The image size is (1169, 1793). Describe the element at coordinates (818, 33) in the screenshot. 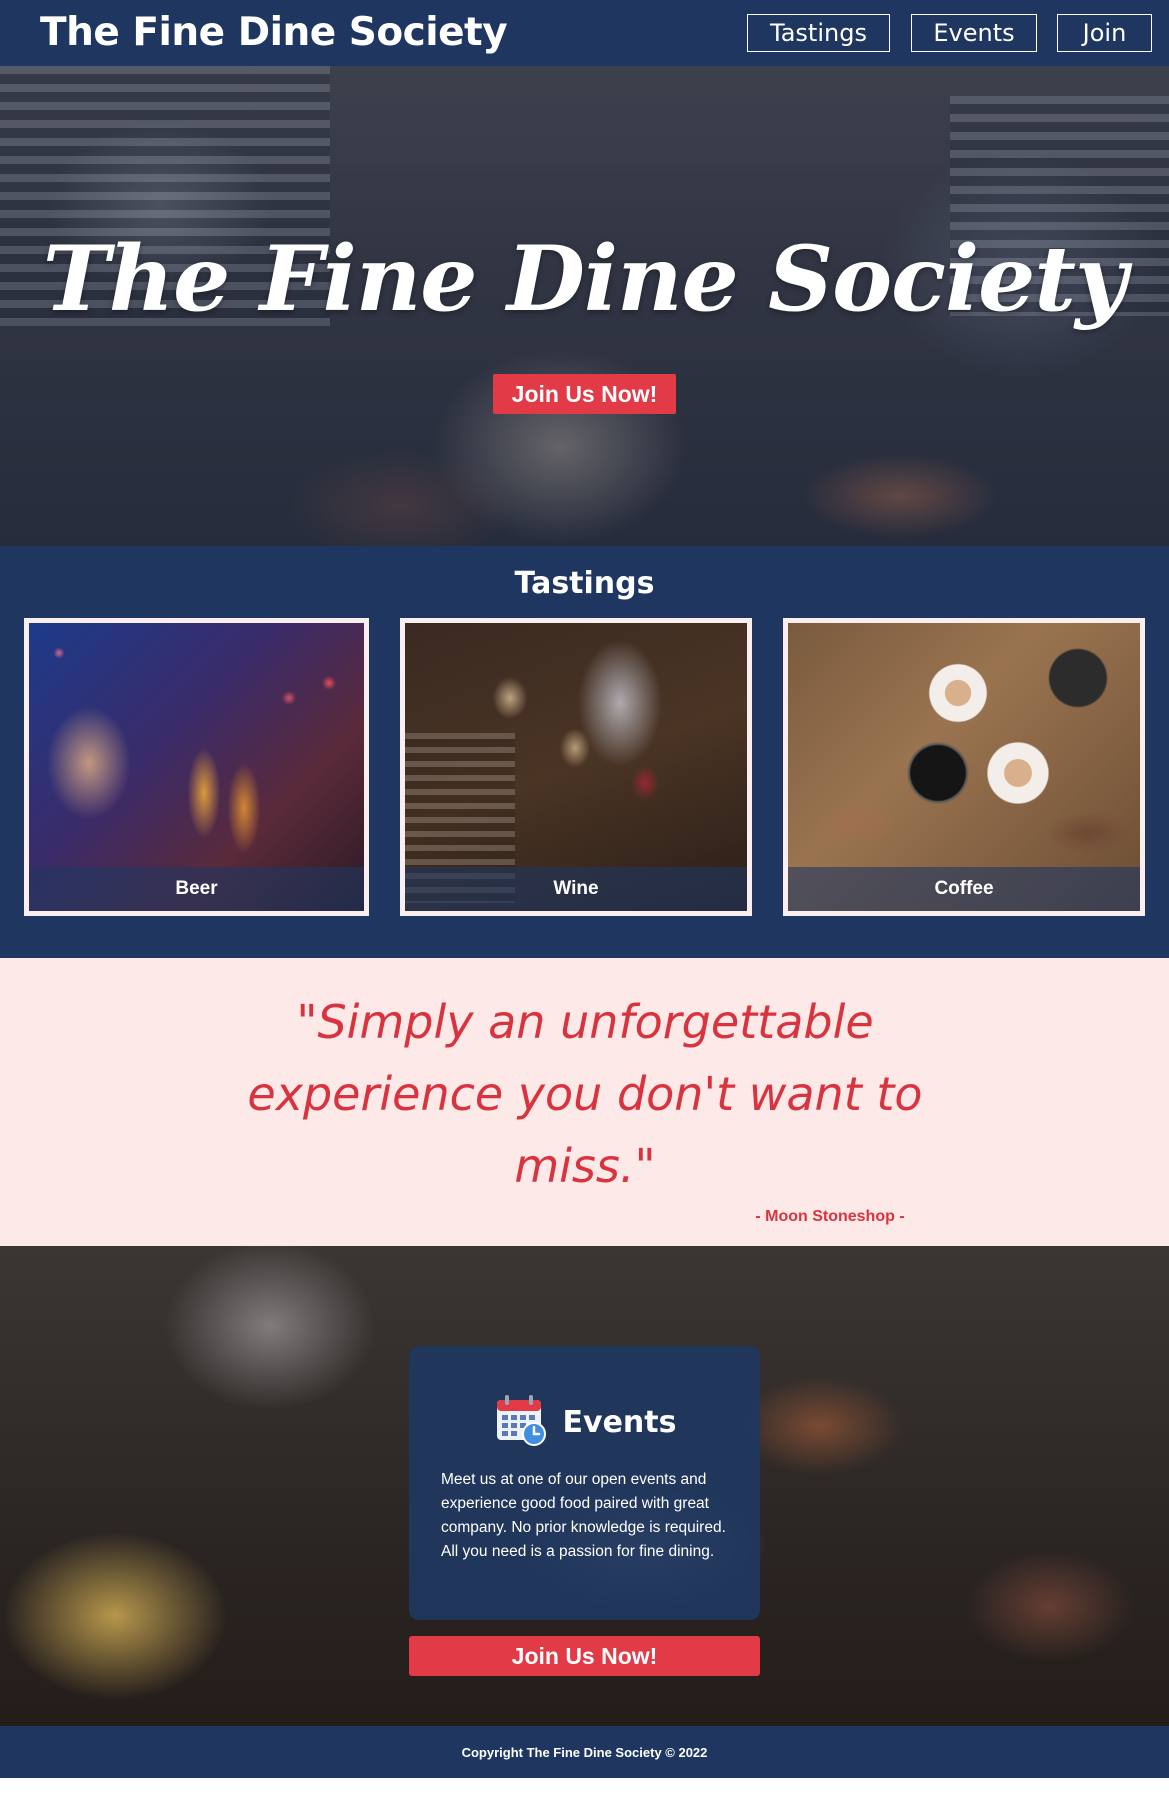

I see `nav-link-tastings: Tastings` at that location.